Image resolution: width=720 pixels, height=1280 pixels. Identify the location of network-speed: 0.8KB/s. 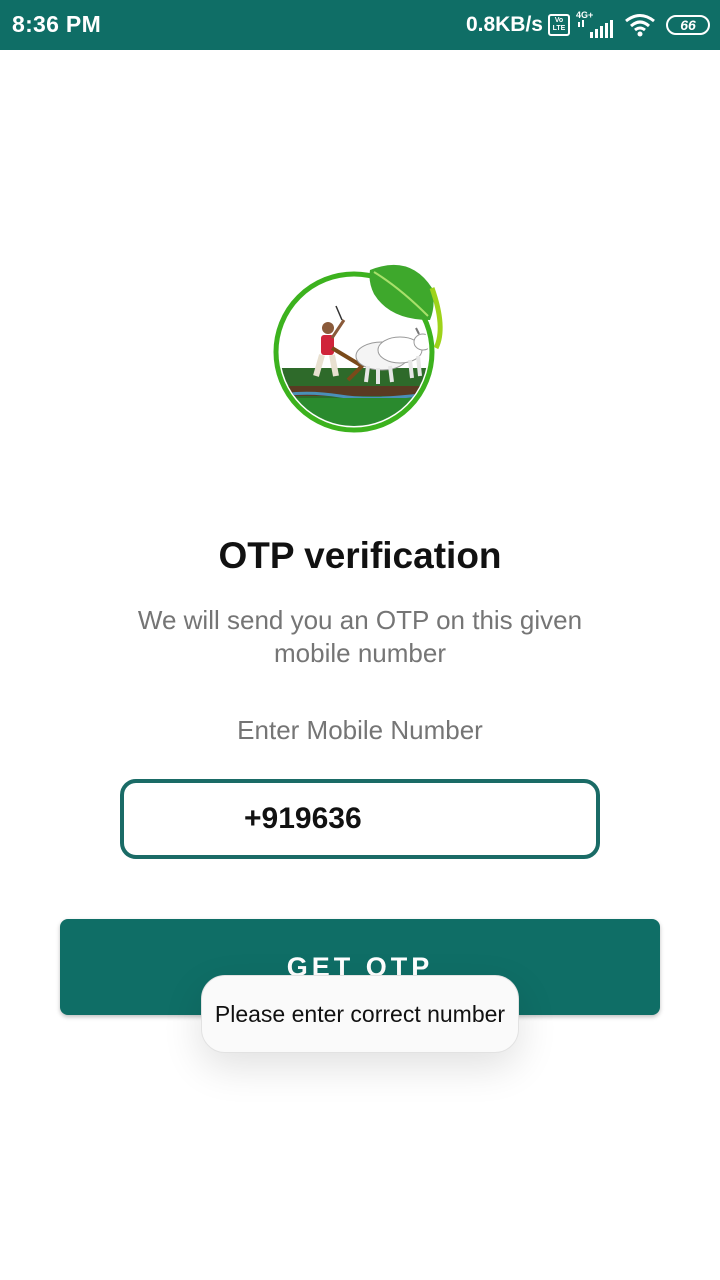
(504, 24).